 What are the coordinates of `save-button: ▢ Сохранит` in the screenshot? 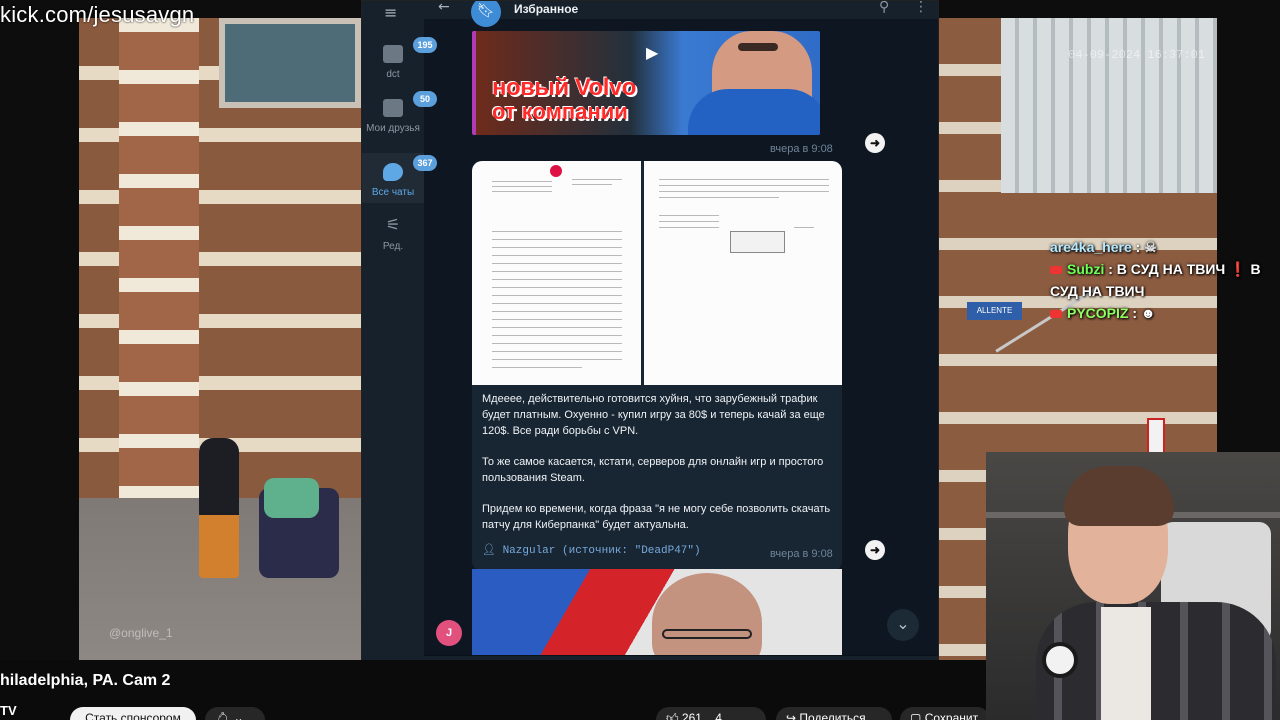 It's located at (945, 713).